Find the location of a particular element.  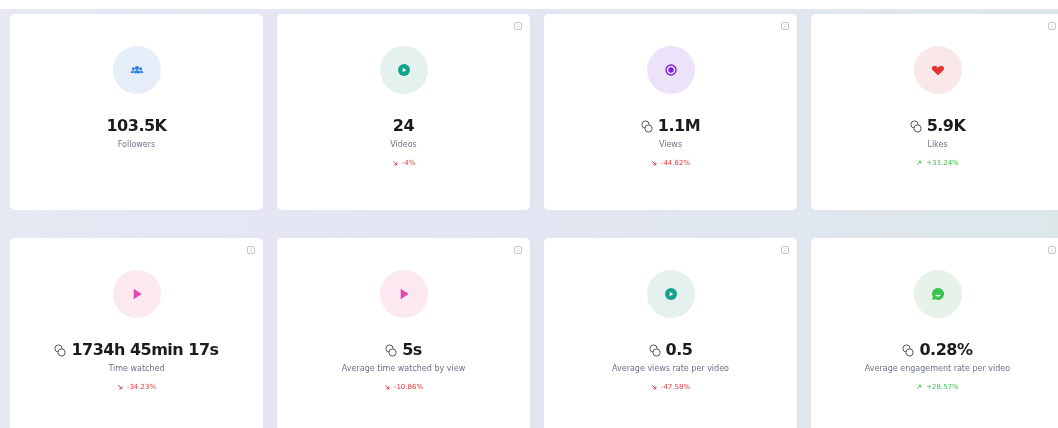

stat-value: 1734h 45min 17s is located at coordinates (145, 350).